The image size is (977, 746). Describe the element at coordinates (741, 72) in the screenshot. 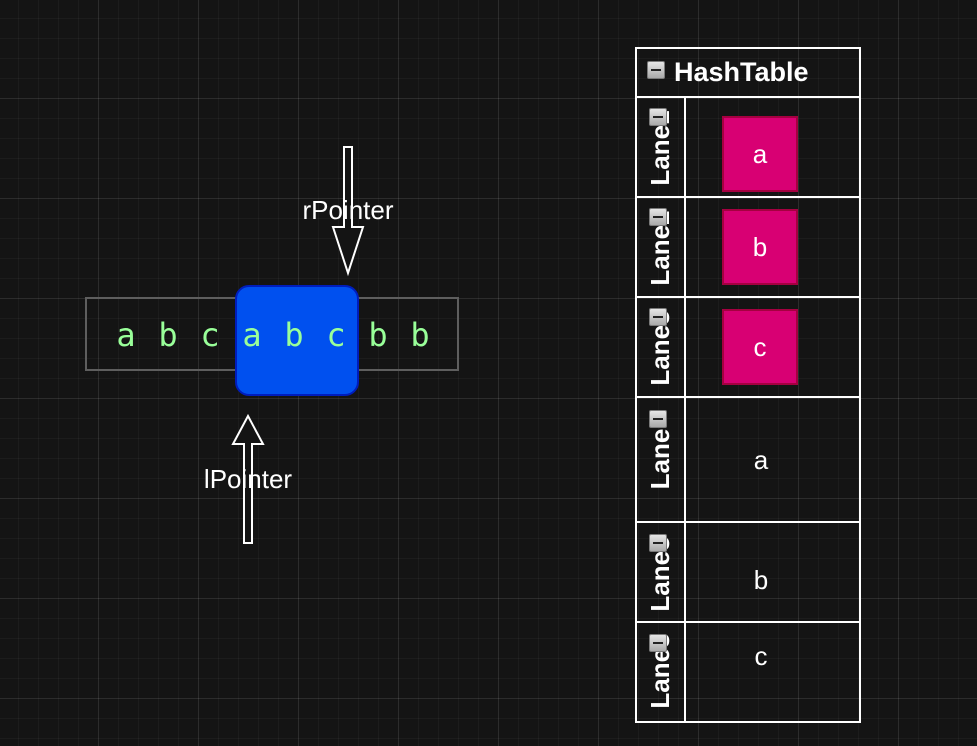

I see `hashtable-title: HashTable` at that location.